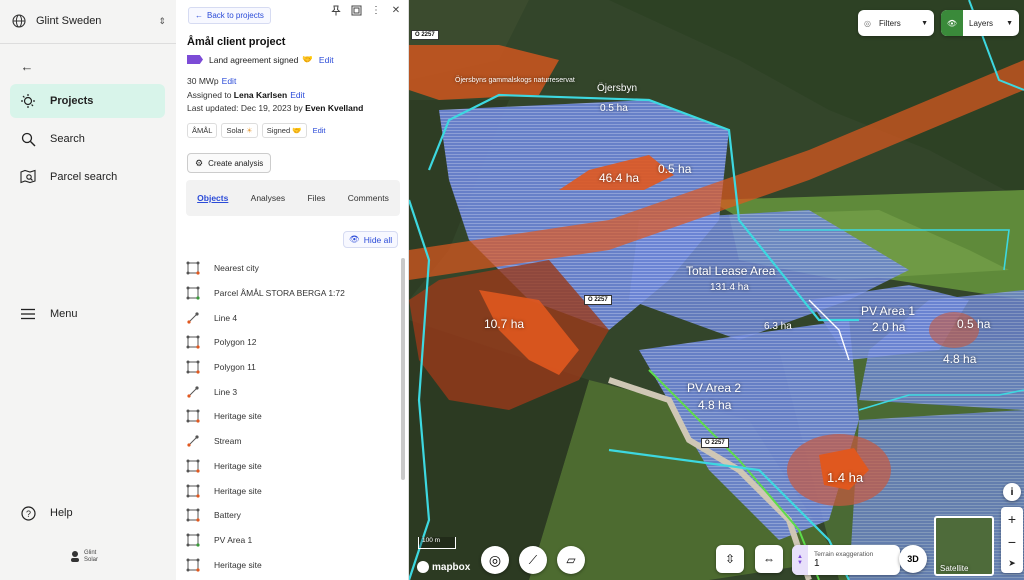 Image resolution: width=1024 pixels, height=580 pixels. What do you see at coordinates (715, 443) in the screenshot?
I see `road-tag: O 2257` at bounding box center [715, 443].